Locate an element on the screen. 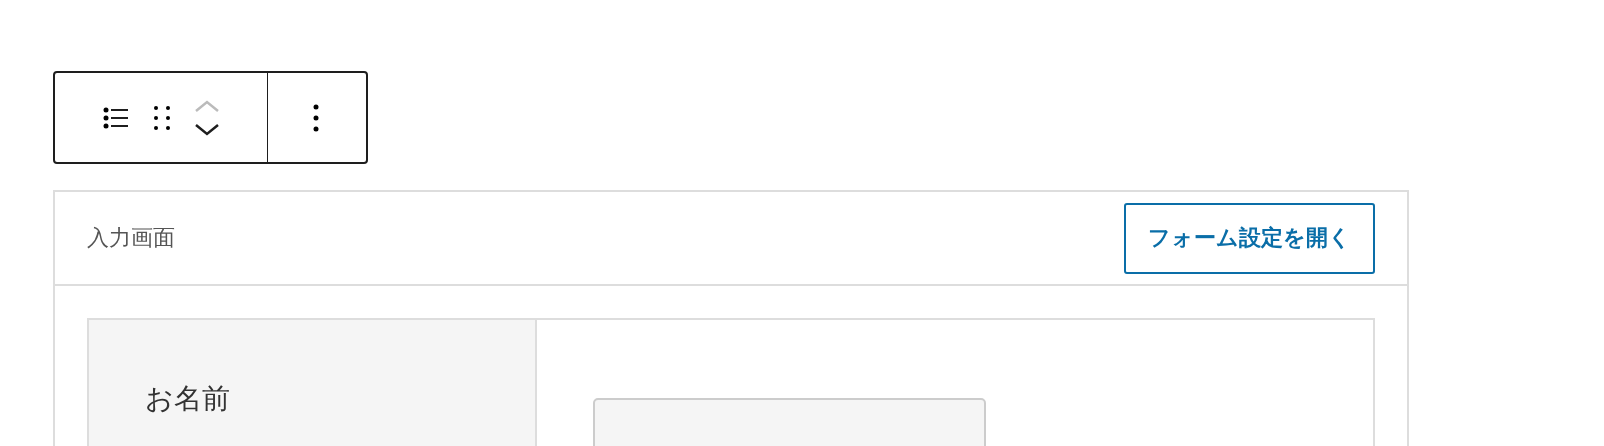  field-label: お名前 is located at coordinates (187, 398).